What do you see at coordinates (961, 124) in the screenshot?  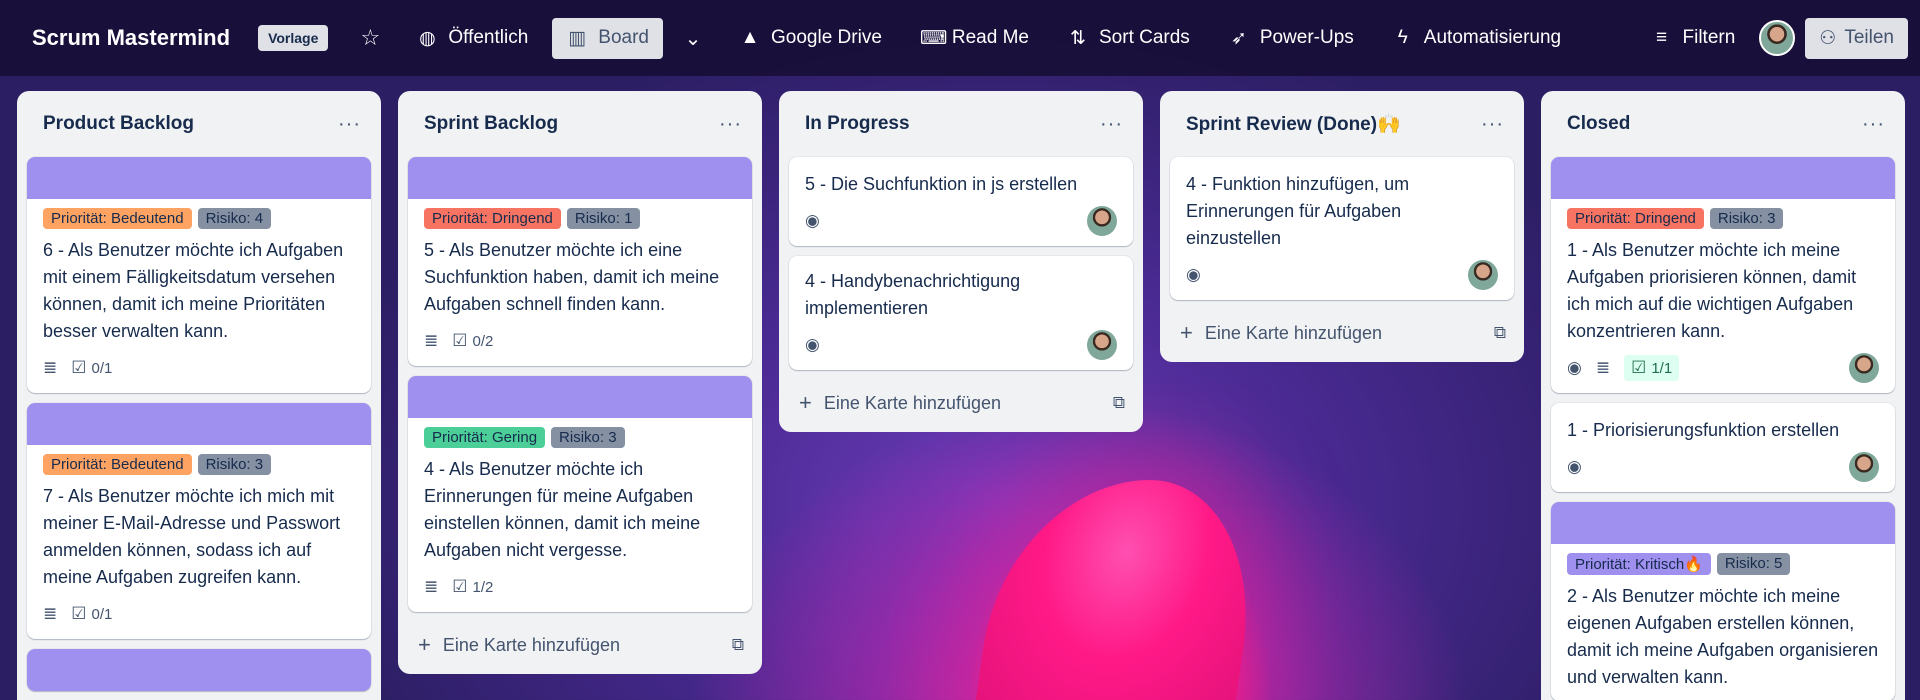 I see `list-header: In Progress ···` at bounding box center [961, 124].